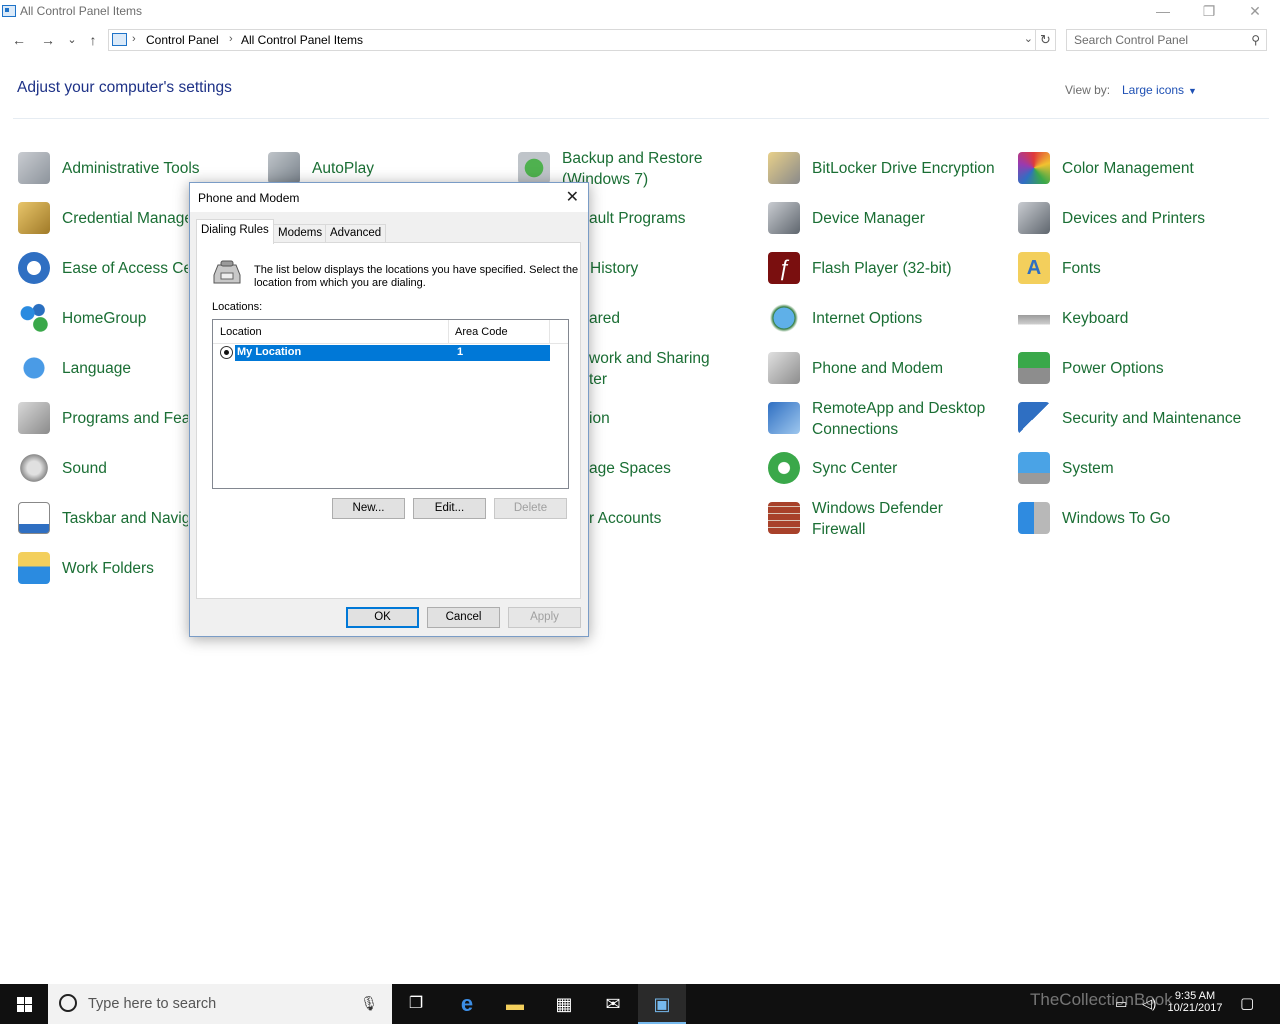 This screenshot has height=1024, width=1280. What do you see at coordinates (1255, 12) in the screenshot?
I see `close-button: ✕` at bounding box center [1255, 12].